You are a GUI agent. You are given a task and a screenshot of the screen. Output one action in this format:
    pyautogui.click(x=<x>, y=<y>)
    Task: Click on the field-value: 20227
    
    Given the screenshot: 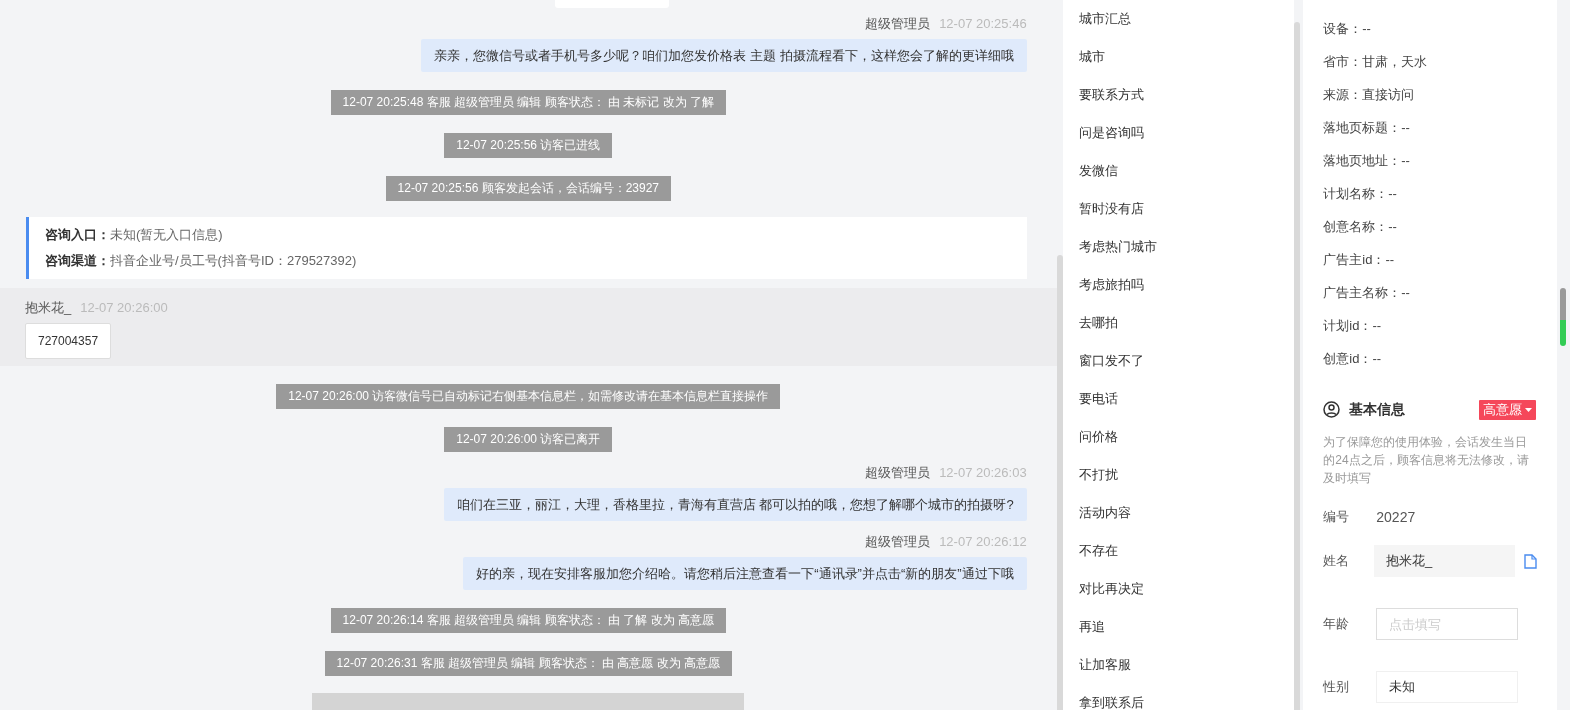 What is the action you would take?
    pyautogui.click(x=1396, y=517)
    